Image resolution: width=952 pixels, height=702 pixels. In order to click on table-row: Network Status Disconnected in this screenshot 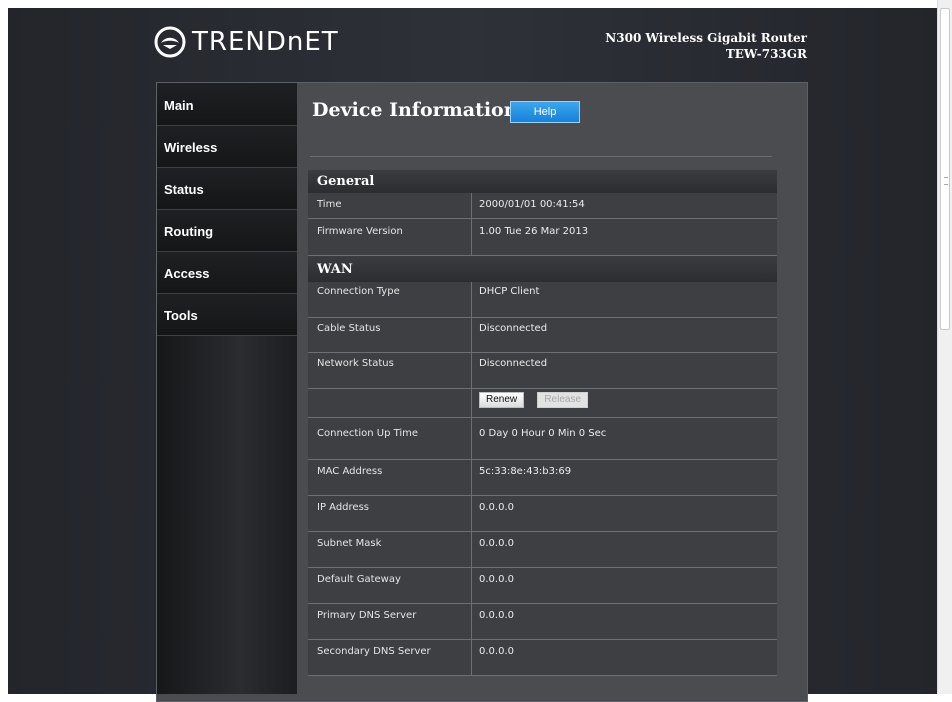, I will do `click(542, 371)`.